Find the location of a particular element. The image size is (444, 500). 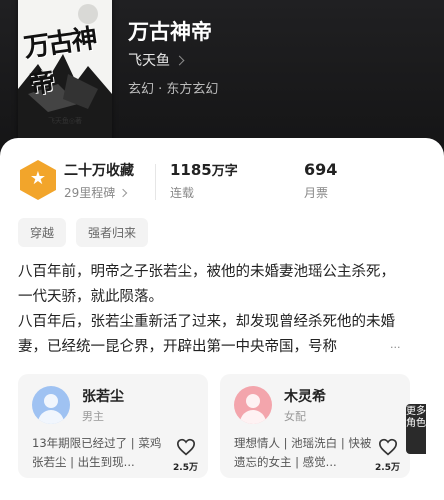

word-count-unit: 万字 is located at coordinates (224, 171).